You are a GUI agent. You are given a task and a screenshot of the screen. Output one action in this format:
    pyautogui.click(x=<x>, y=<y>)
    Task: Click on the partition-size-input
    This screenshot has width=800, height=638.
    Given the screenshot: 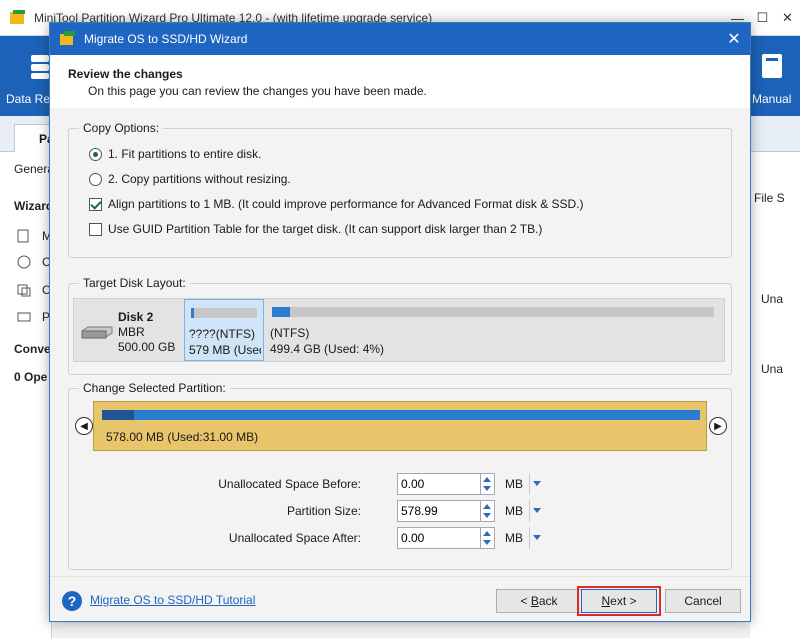 What is the action you would take?
    pyautogui.click(x=439, y=511)
    